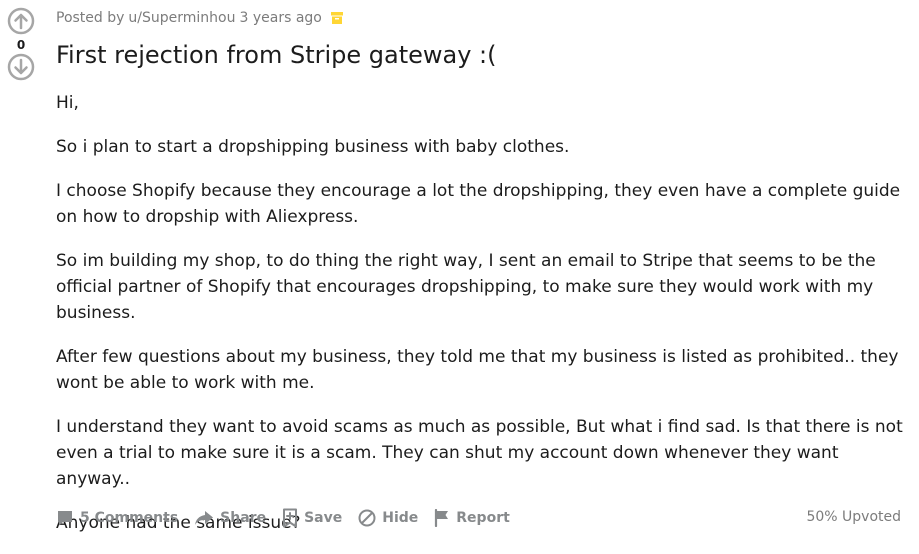  I want to click on arrow-up-circle-icon, so click(21, 21).